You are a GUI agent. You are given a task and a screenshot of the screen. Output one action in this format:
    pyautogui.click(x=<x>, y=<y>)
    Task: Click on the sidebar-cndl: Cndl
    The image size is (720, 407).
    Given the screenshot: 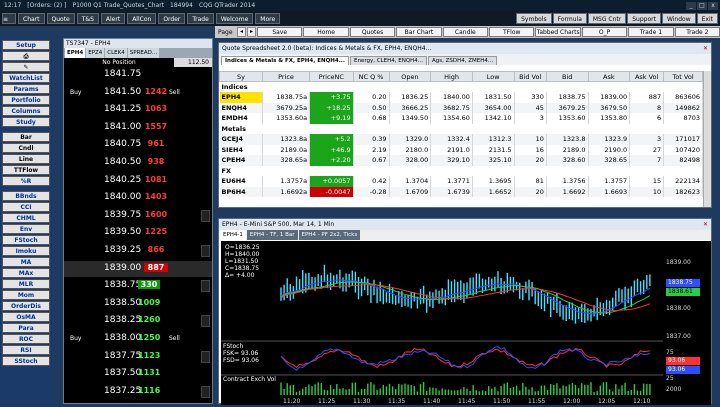 What is the action you would take?
    pyautogui.click(x=26, y=148)
    